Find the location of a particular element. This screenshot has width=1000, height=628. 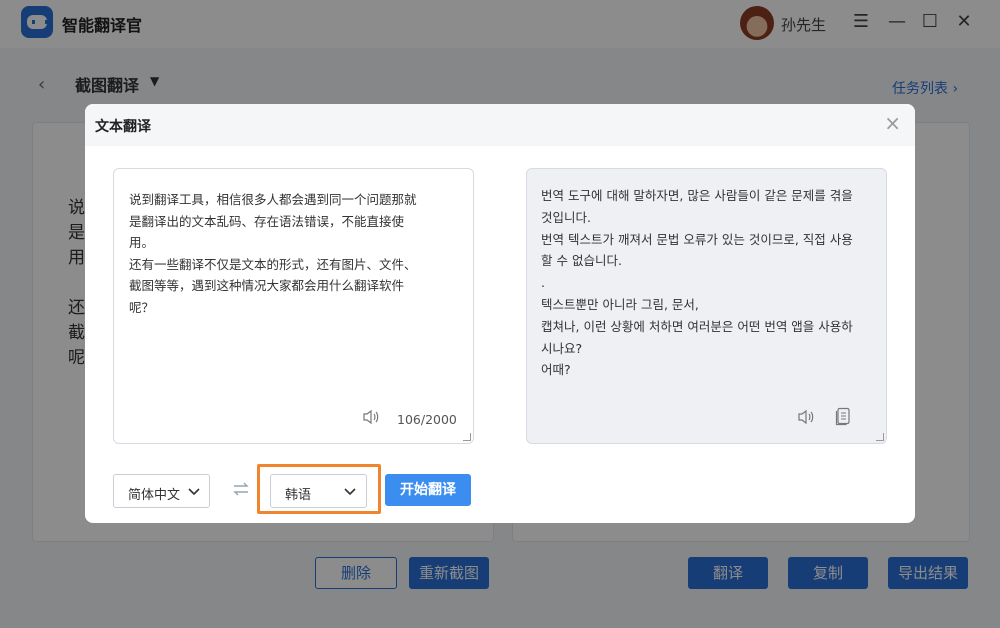

target-language-label: 韩语 is located at coordinates (298, 495).